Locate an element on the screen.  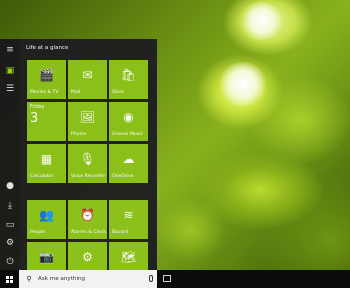
tile-label: Movies & TV is located at coordinates (44, 93).